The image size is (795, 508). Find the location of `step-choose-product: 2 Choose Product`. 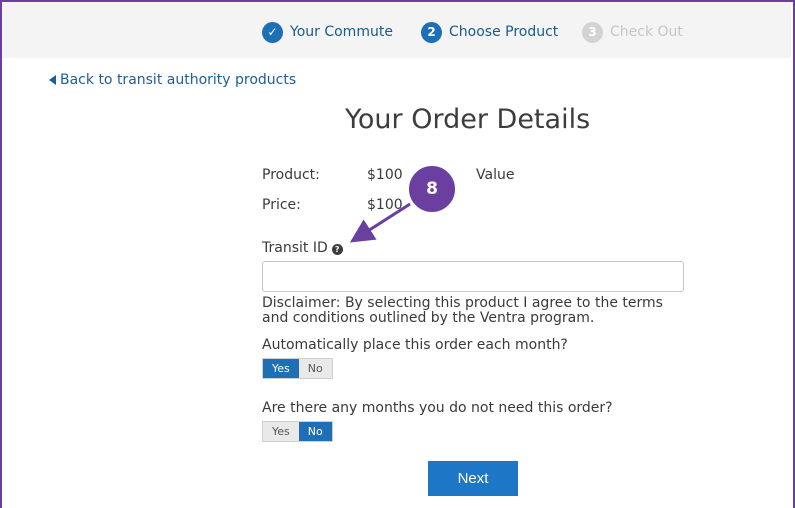

step-choose-product: 2 Choose Product is located at coordinates (489, 32).